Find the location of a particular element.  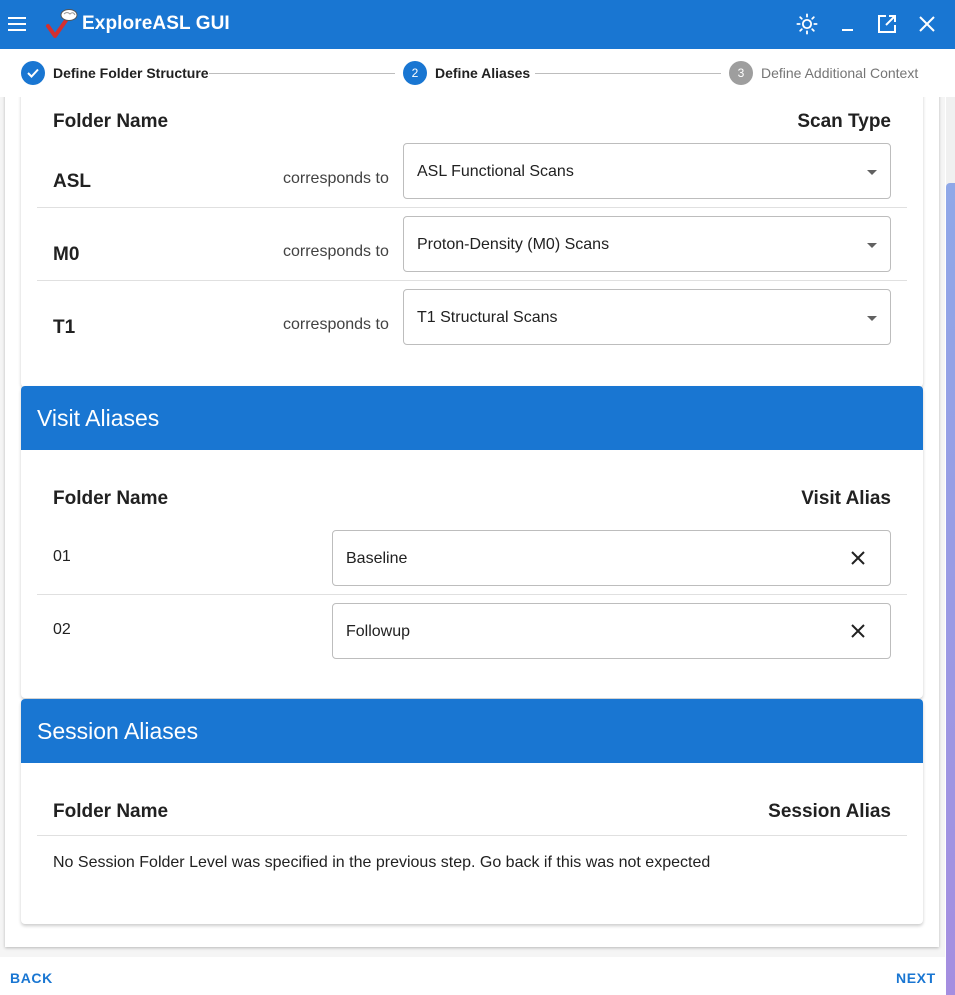

scan-folder-col-header: Folder Name is located at coordinates (111, 121).